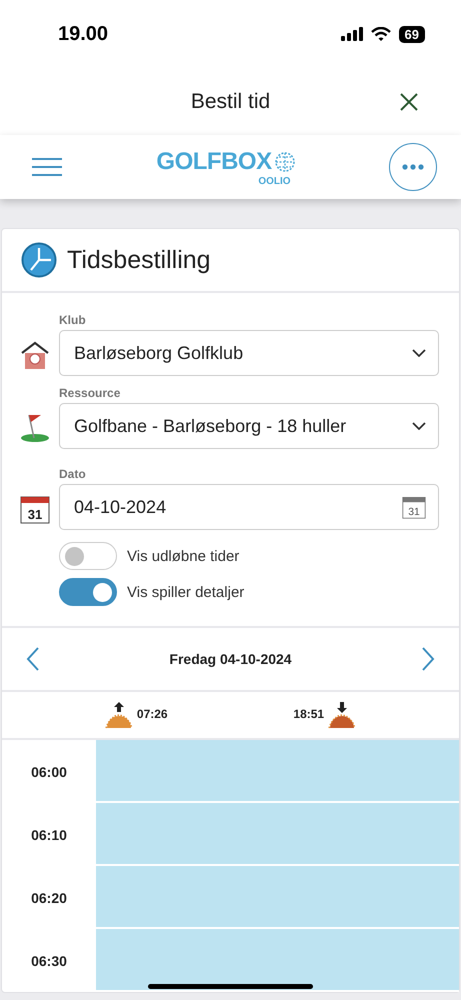  I want to click on time-slot, so click(277, 960).